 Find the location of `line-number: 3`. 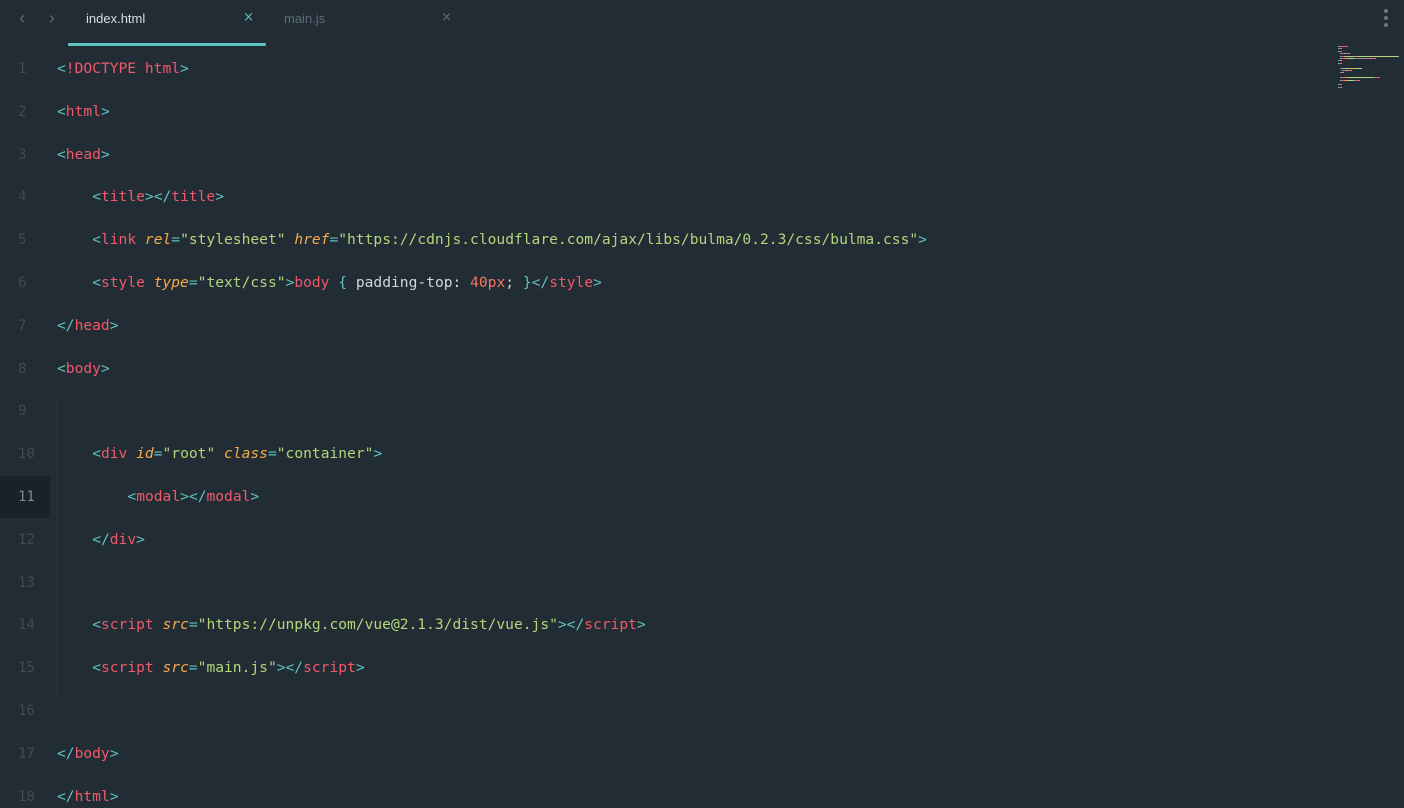

line-number: 3 is located at coordinates (22, 154).